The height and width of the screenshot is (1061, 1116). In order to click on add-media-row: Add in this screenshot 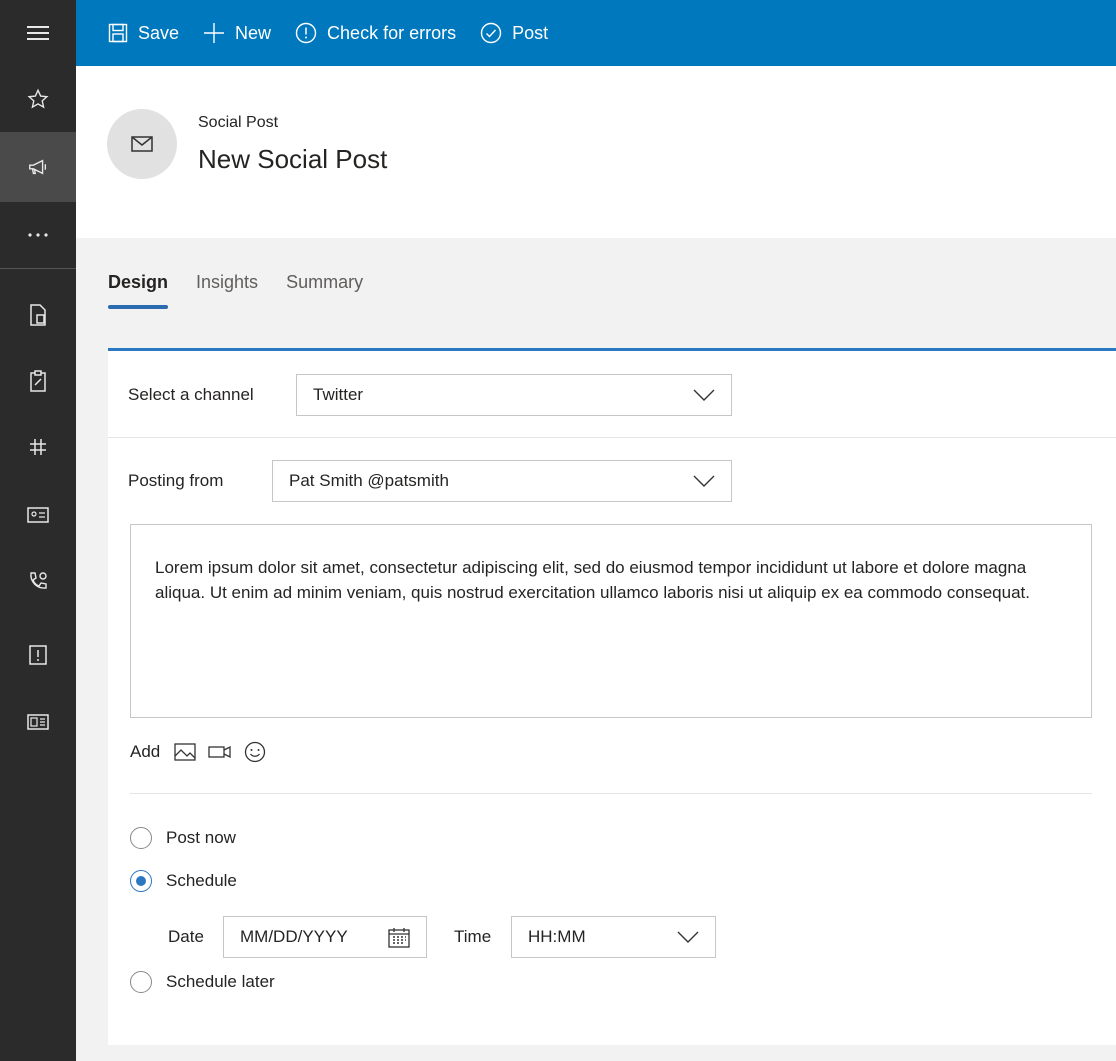, I will do `click(204, 752)`.